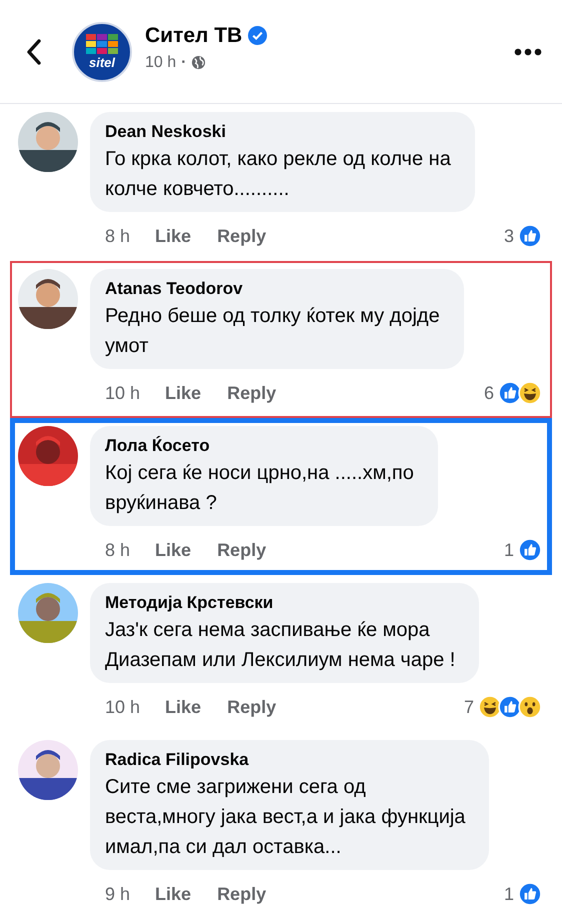 Image resolution: width=562 pixels, height=919 pixels. Describe the element at coordinates (278, 132) in the screenshot. I see `author-name: Dean Neskoski` at that location.